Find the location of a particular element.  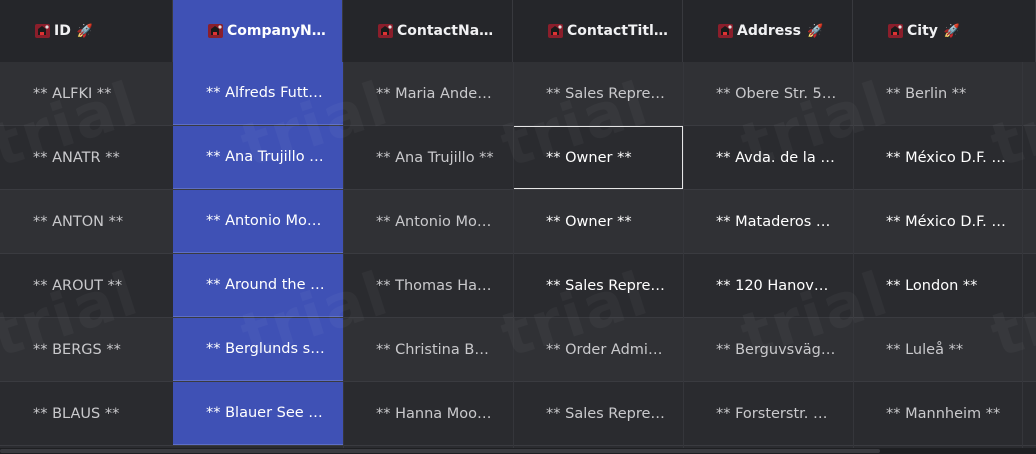

column-header-label: Address is located at coordinates (769, 31).